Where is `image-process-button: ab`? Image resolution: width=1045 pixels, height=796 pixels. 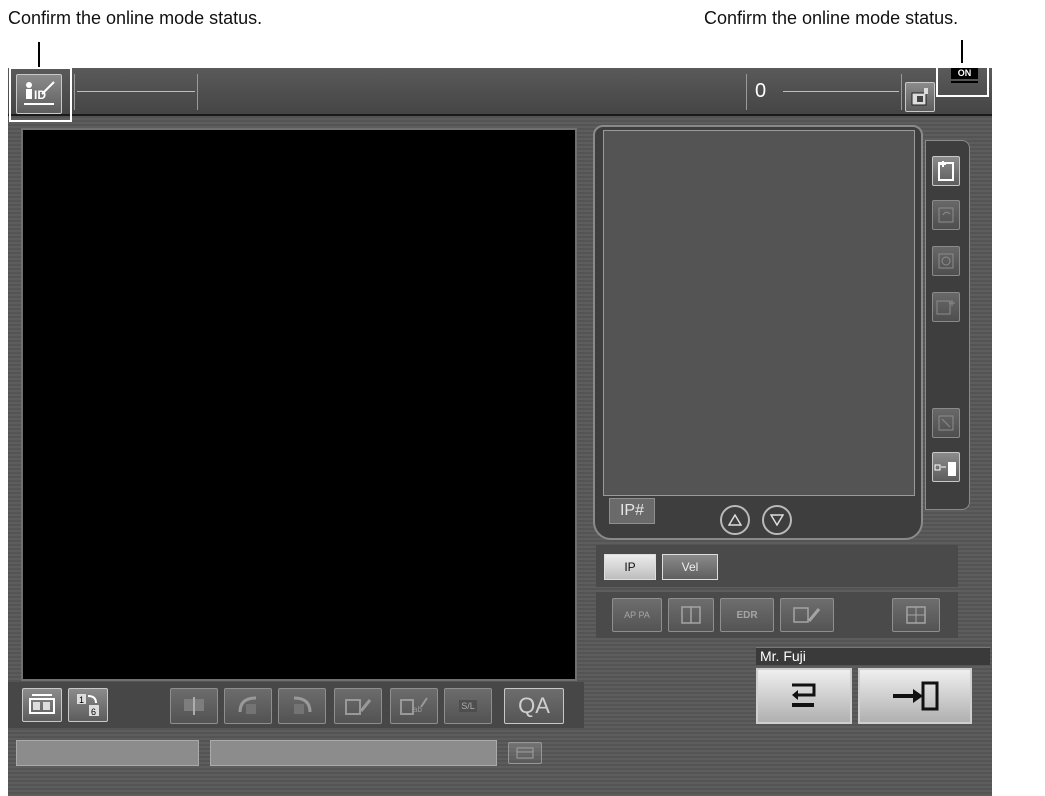 image-process-button: ab is located at coordinates (414, 706).